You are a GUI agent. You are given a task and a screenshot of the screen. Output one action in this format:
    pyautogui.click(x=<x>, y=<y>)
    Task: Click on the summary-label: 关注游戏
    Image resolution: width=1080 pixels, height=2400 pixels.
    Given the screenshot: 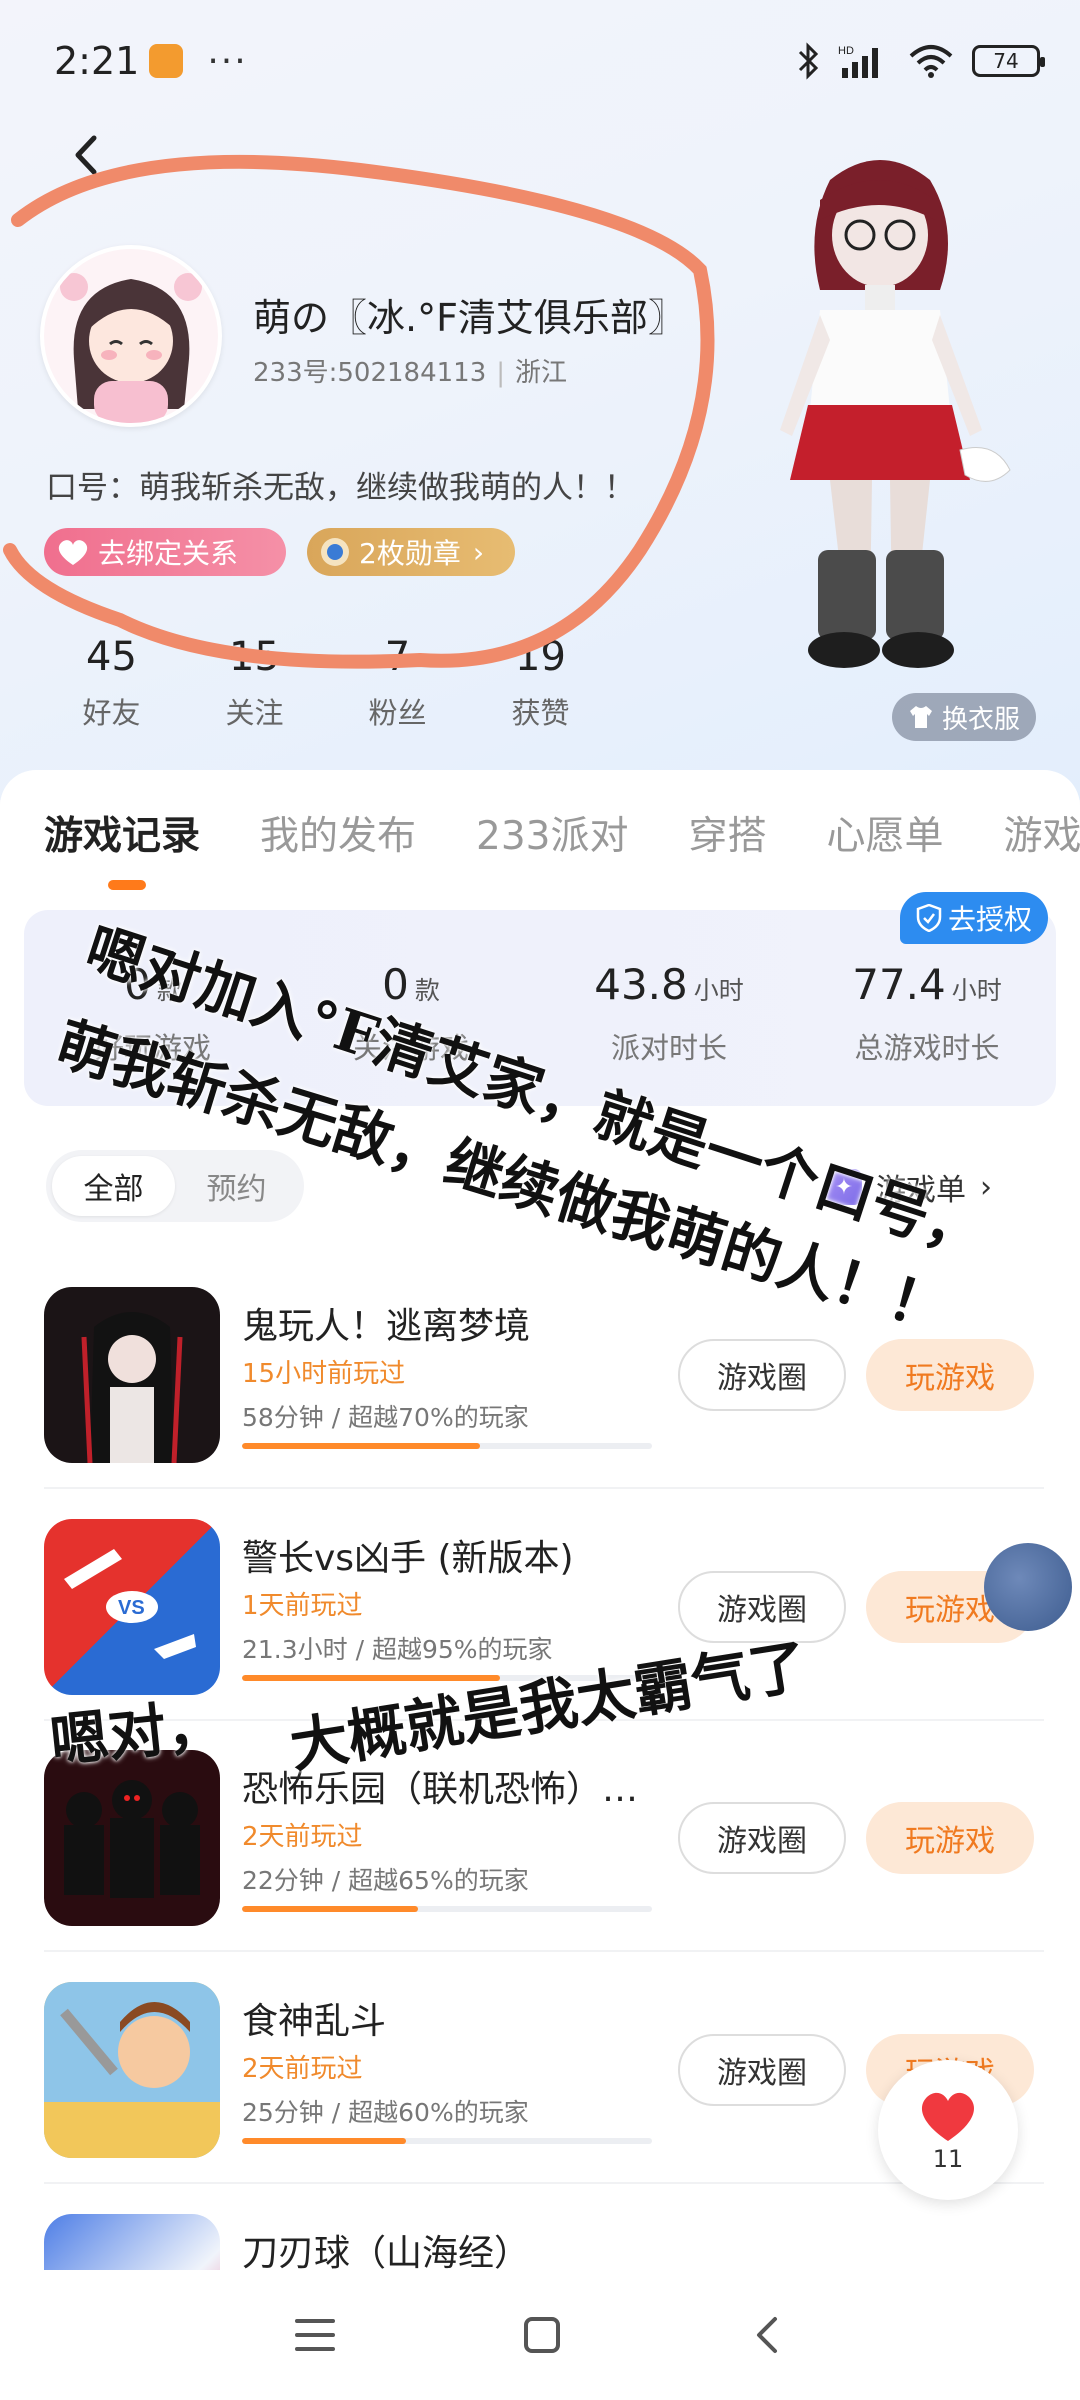 What is the action you would take?
    pyautogui.click(x=410, y=1048)
    